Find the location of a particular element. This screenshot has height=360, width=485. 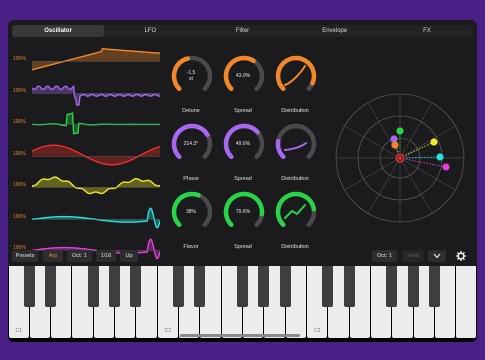

rate-button: 1/16 is located at coordinates (106, 256).